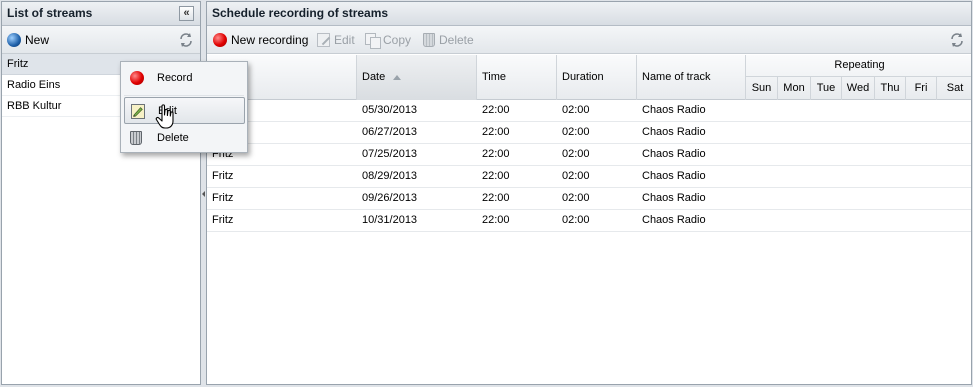 Image resolution: width=973 pixels, height=387 pixels. I want to click on new-recording-button: New recording, so click(260, 40).